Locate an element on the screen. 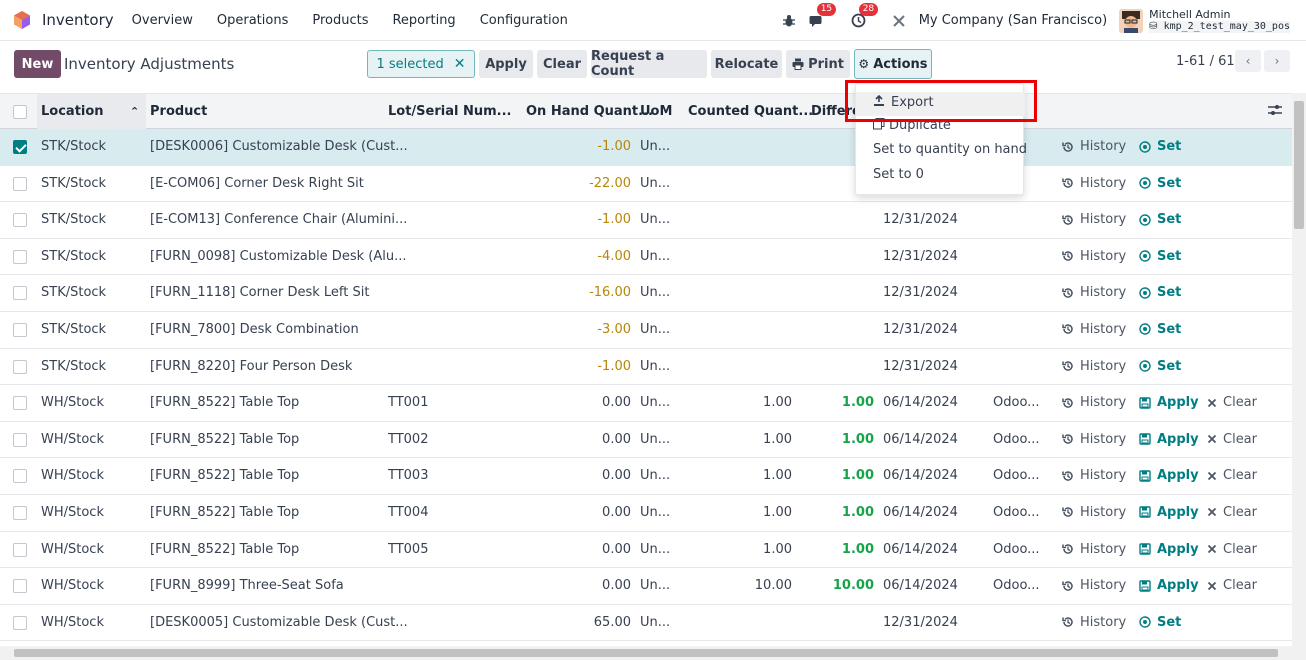  unselect-close-icon: ✕ is located at coordinates (460, 64).